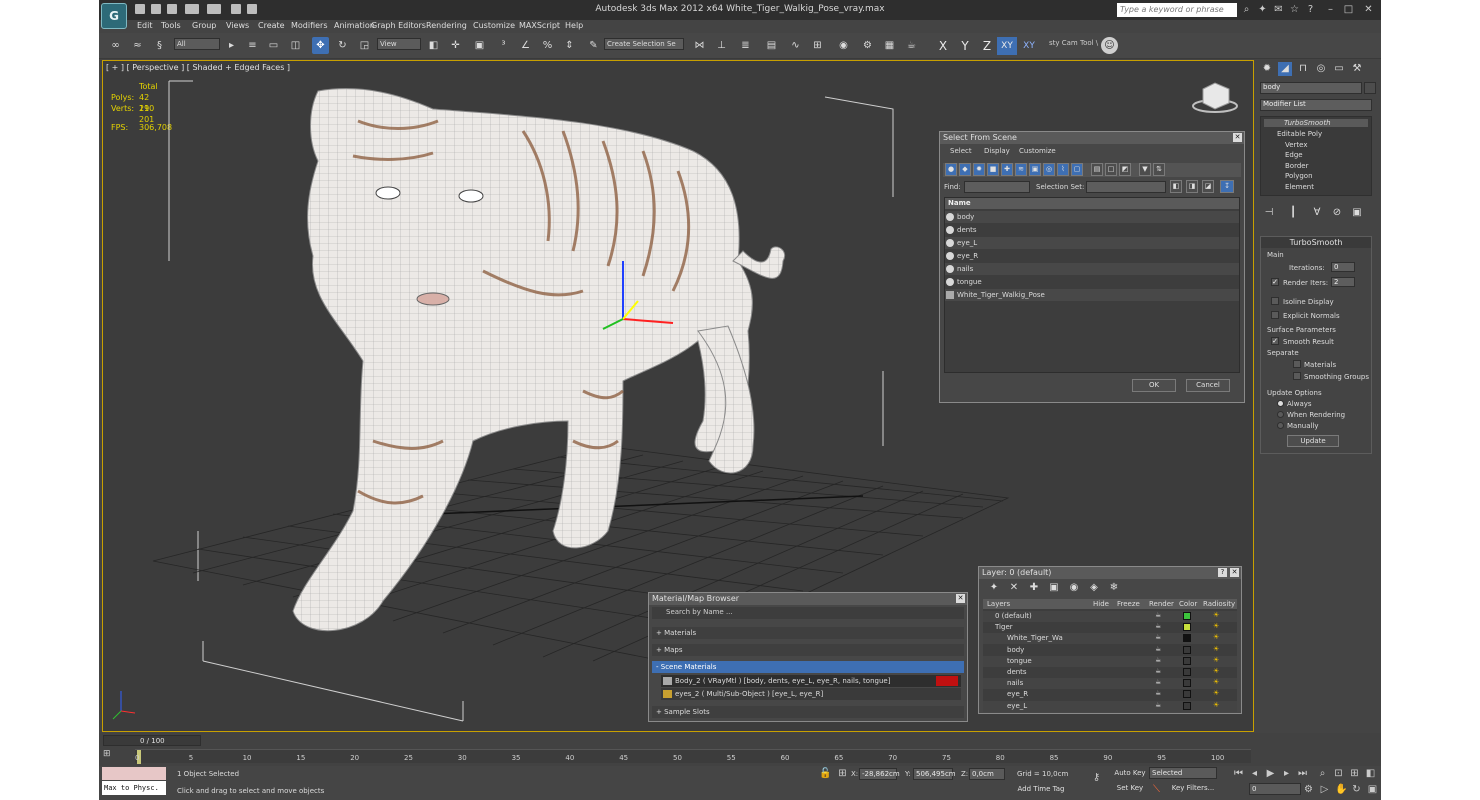  I want to click on layer-row: eye_L ☀ ☕, so click(1110, 706).